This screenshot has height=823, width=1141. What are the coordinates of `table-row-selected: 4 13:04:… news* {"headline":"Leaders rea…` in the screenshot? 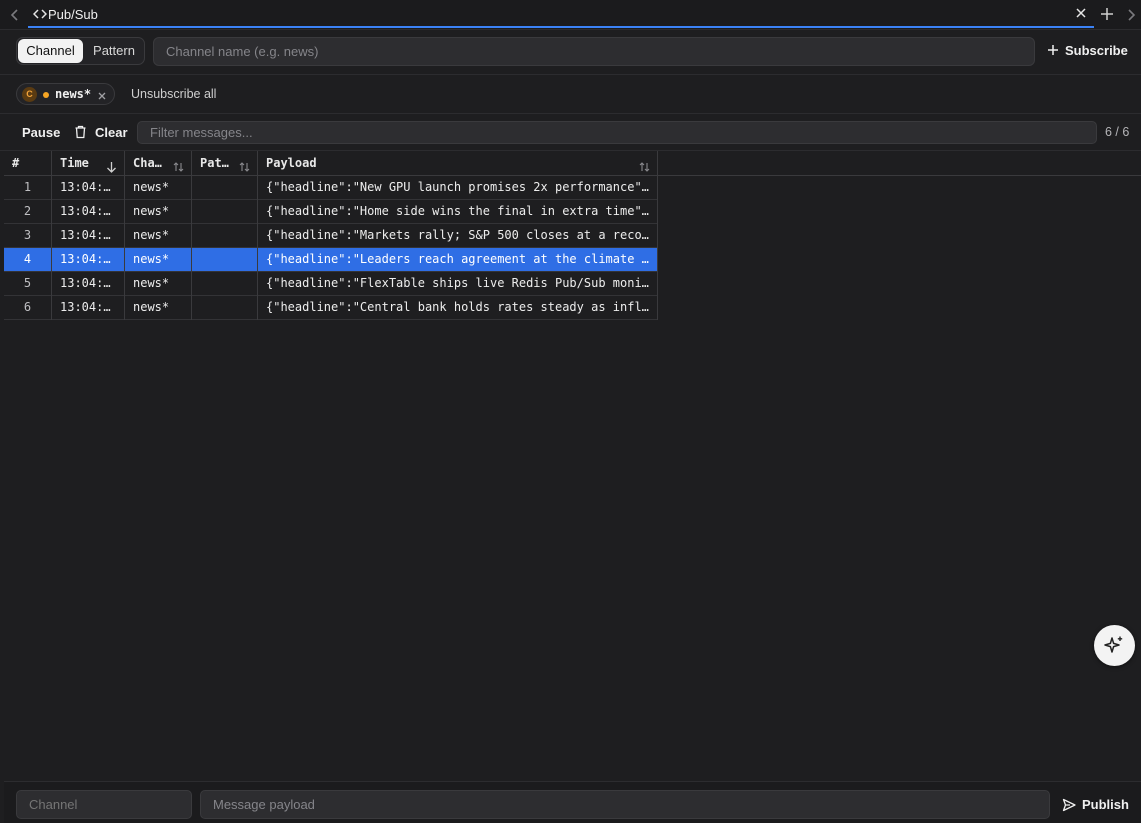 It's located at (331, 260).